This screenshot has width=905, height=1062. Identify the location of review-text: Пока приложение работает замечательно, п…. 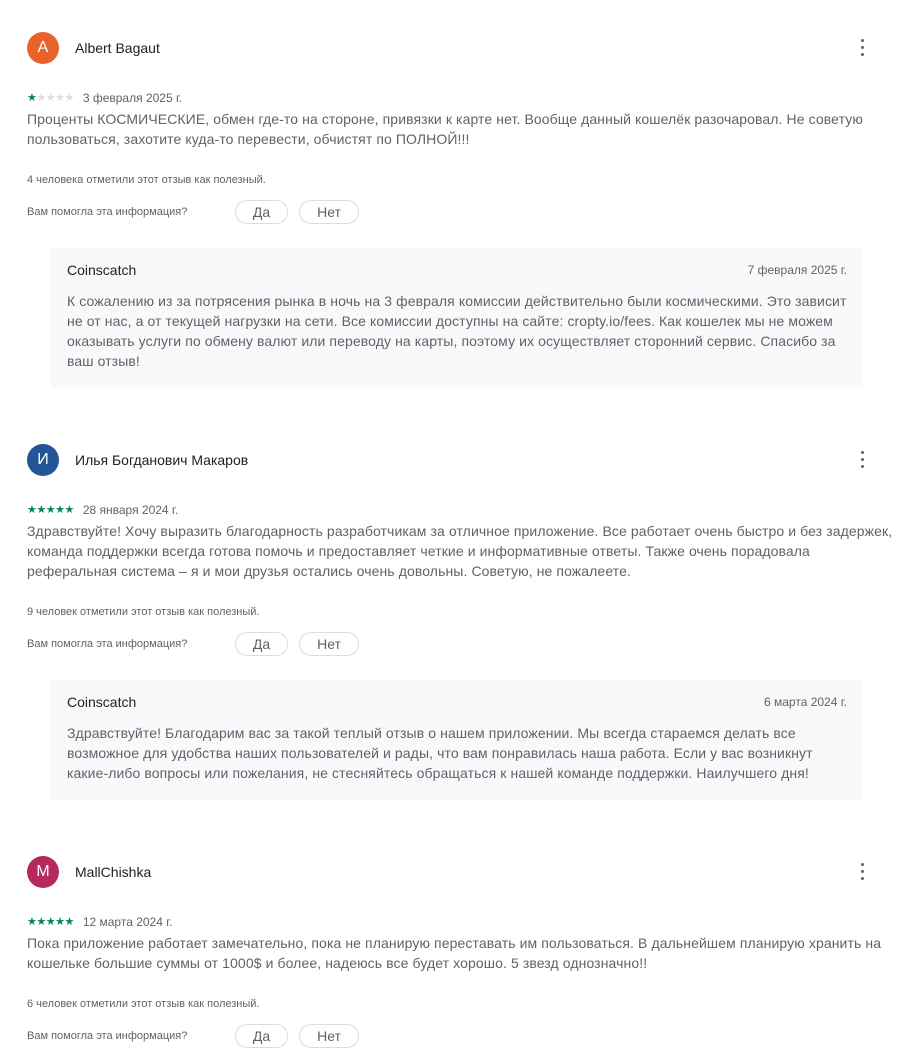
(454, 953).